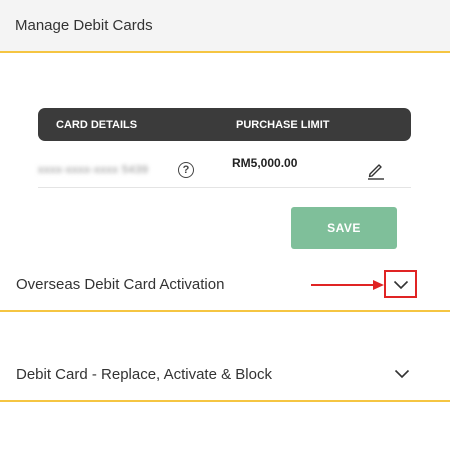 This screenshot has height=455, width=450. I want to click on page-title: Manage Debit Cards, so click(84, 25).